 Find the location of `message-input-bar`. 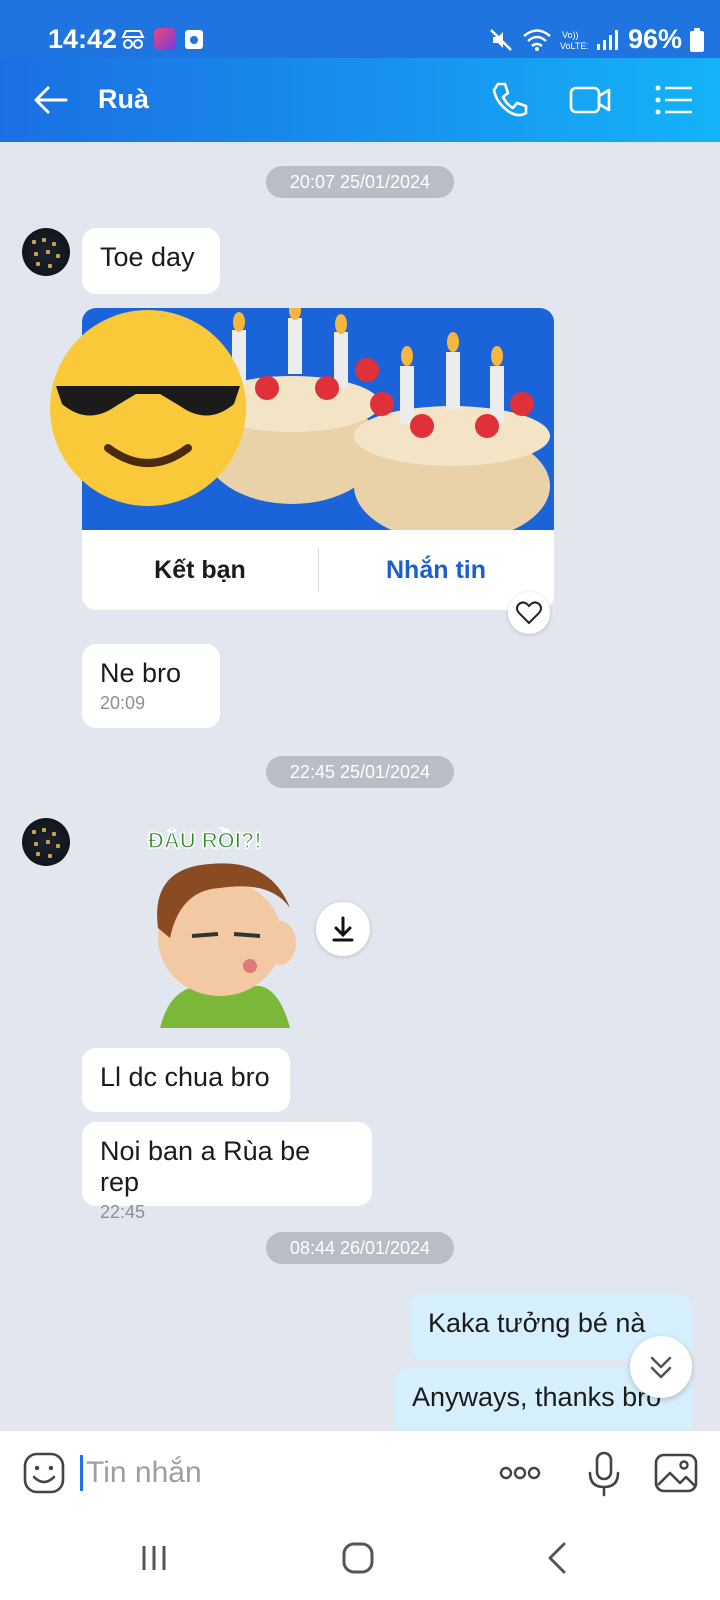

message-input-bar is located at coordinates (360, 1473).